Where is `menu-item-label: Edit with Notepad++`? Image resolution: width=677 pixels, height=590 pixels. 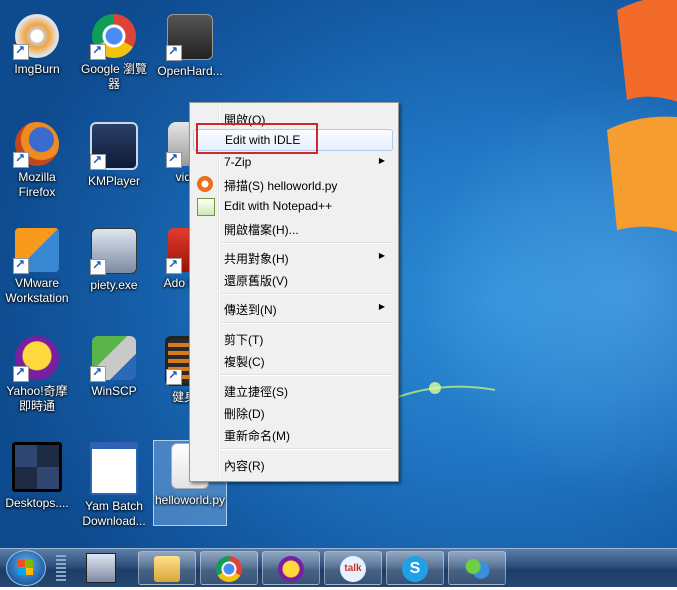 menu-item-label: Edit with Notepad++ is located at coordinates (278, 206).